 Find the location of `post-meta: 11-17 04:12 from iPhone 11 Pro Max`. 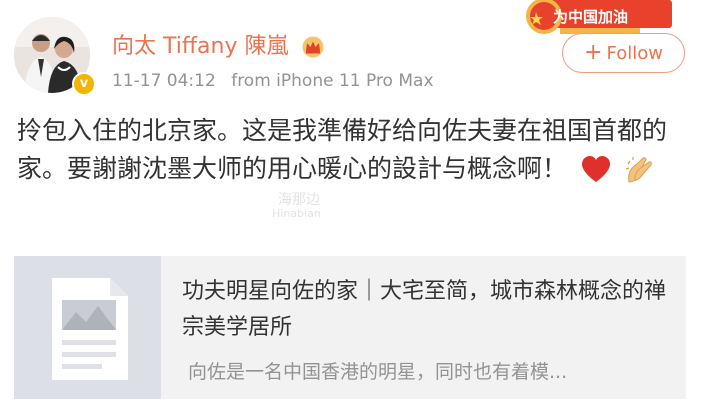

post-meta: 11-17 04:12 from iPhone 11 Pro Max is located at coordinates (273, 81).